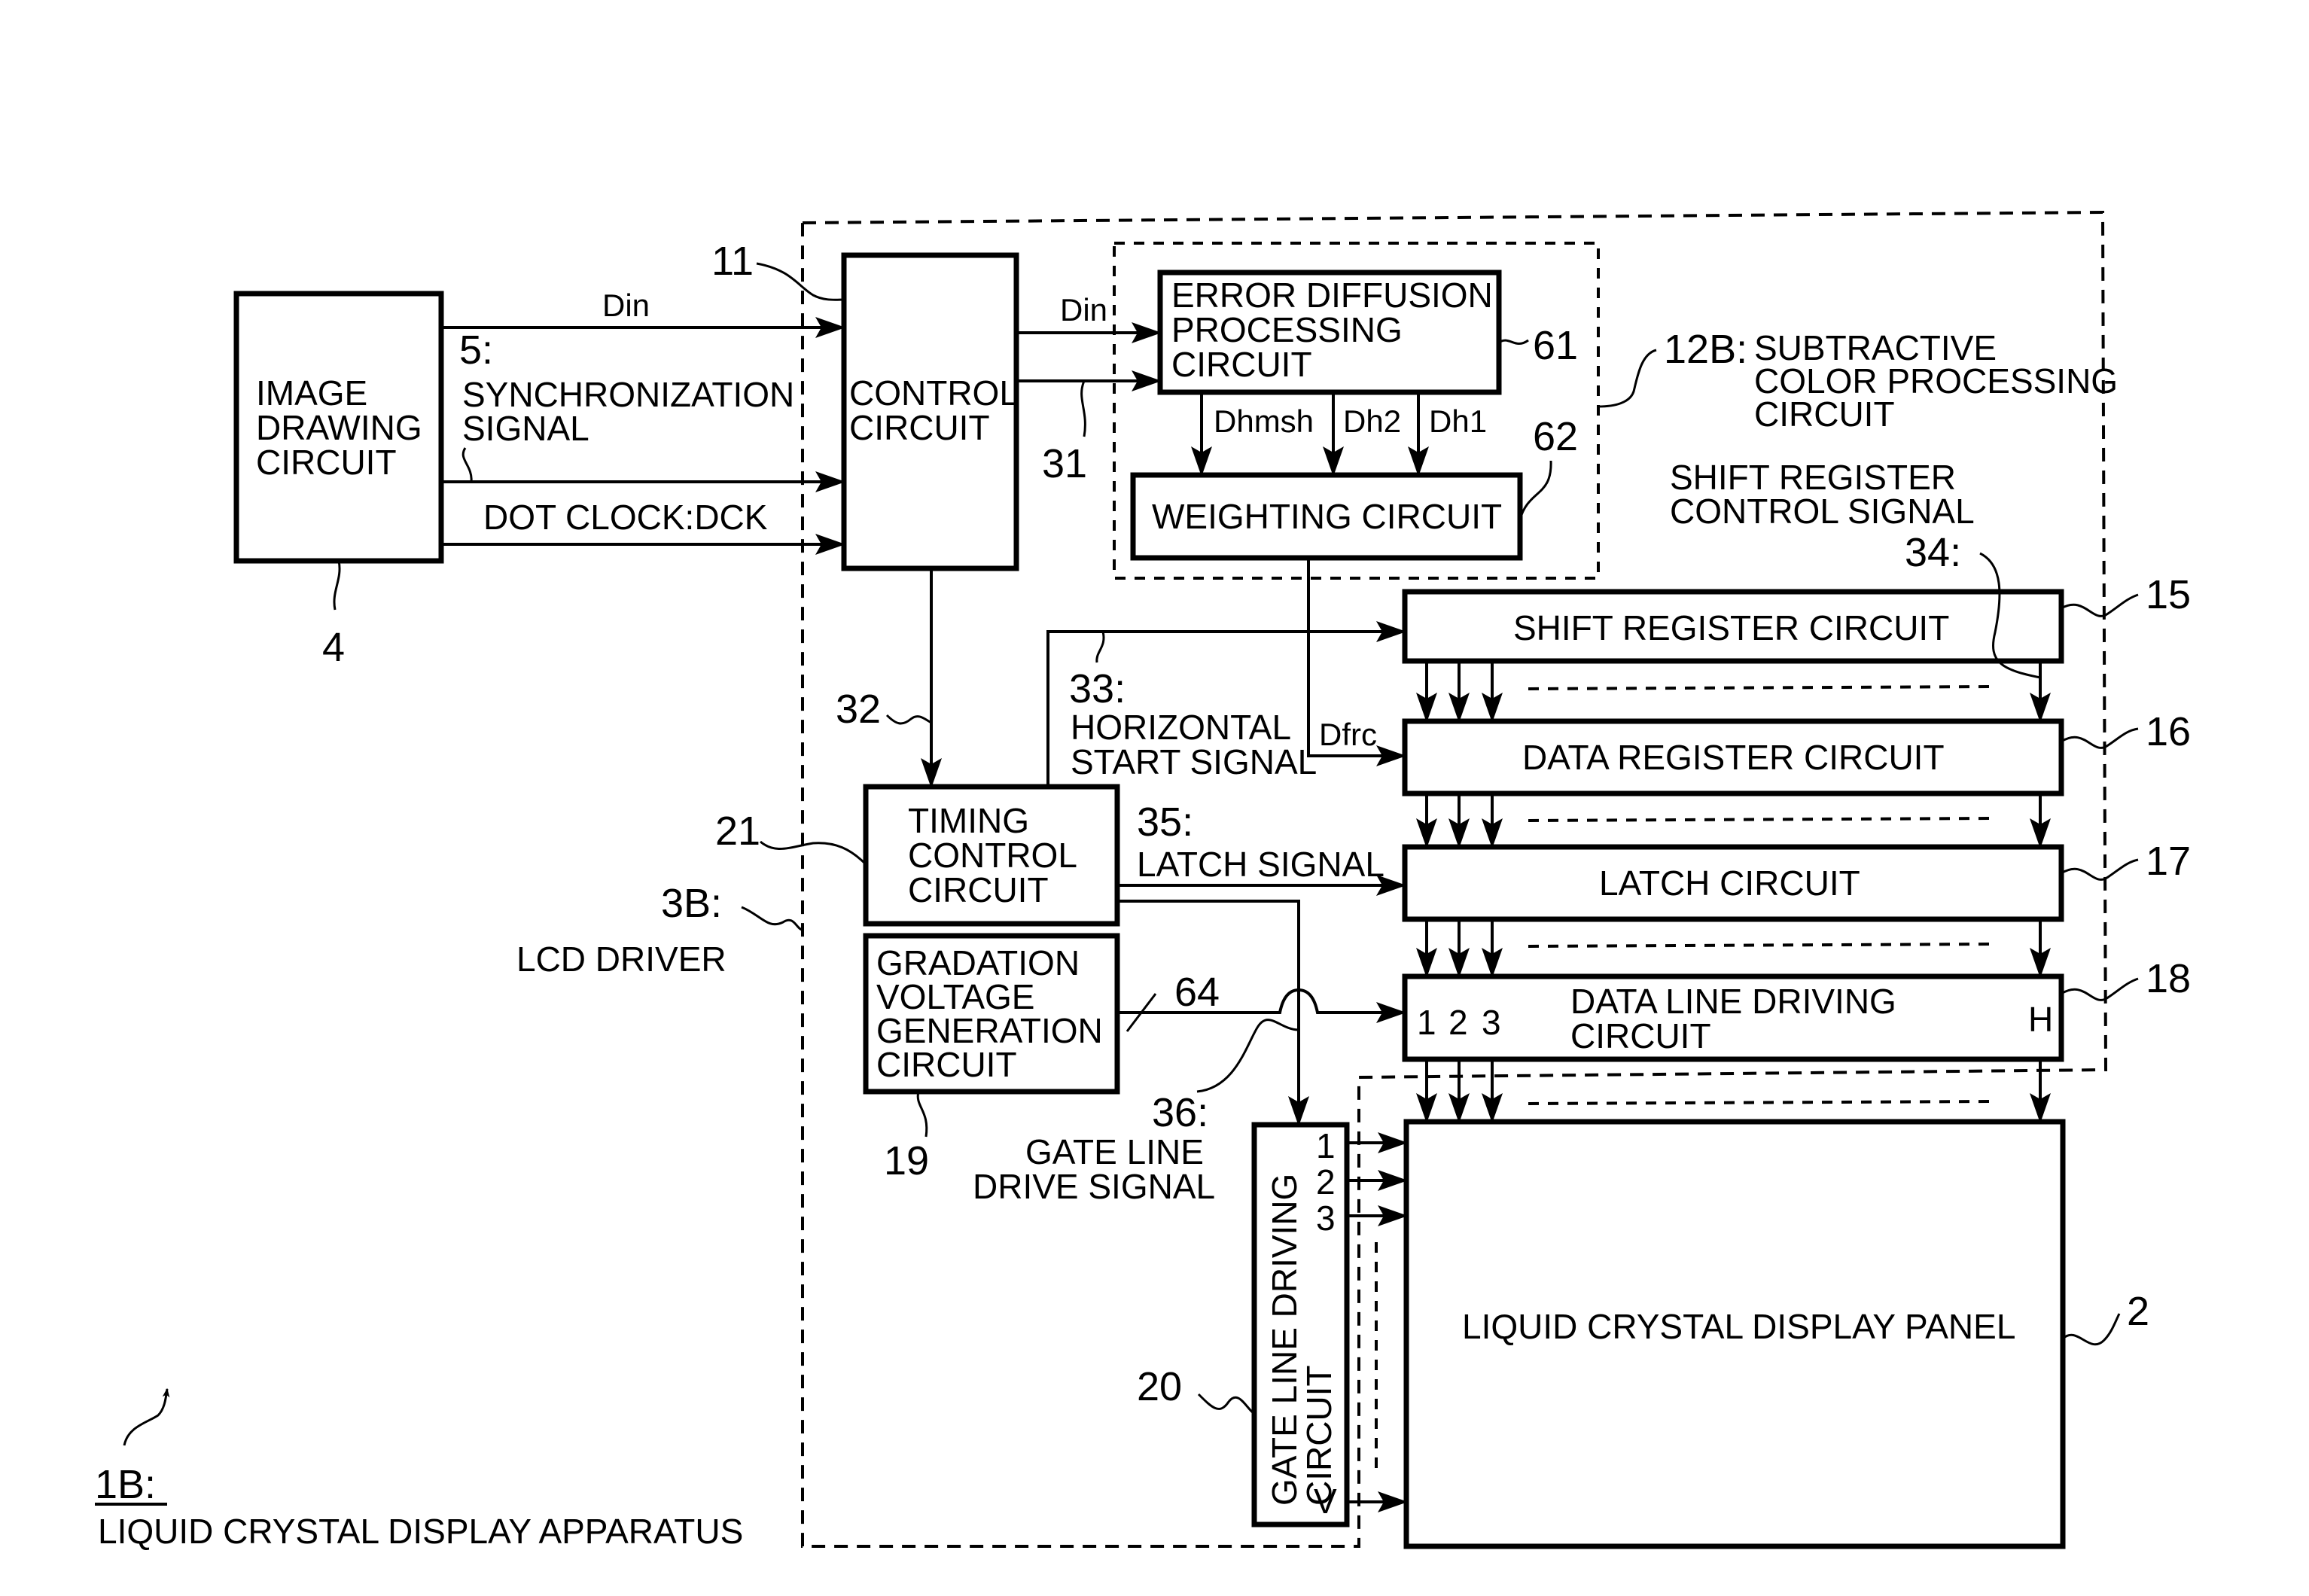 This screenshot has height=1596, width=2309. I want to click on ref-19: 19, so click(906, 1160).